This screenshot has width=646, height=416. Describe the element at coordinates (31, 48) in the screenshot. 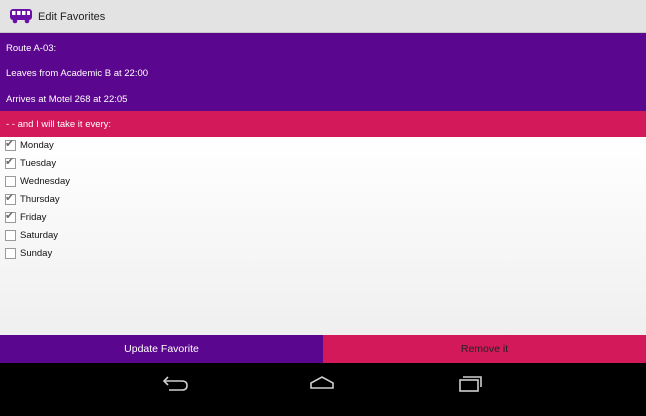

I see `route-name: Route A-03:` at that location.